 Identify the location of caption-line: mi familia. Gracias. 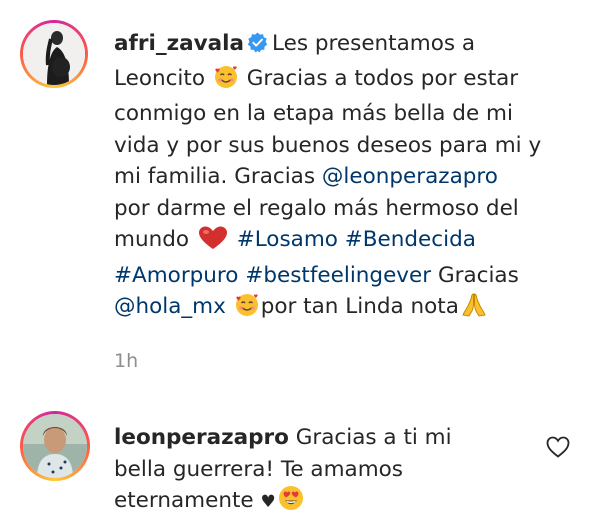
(215, 176).